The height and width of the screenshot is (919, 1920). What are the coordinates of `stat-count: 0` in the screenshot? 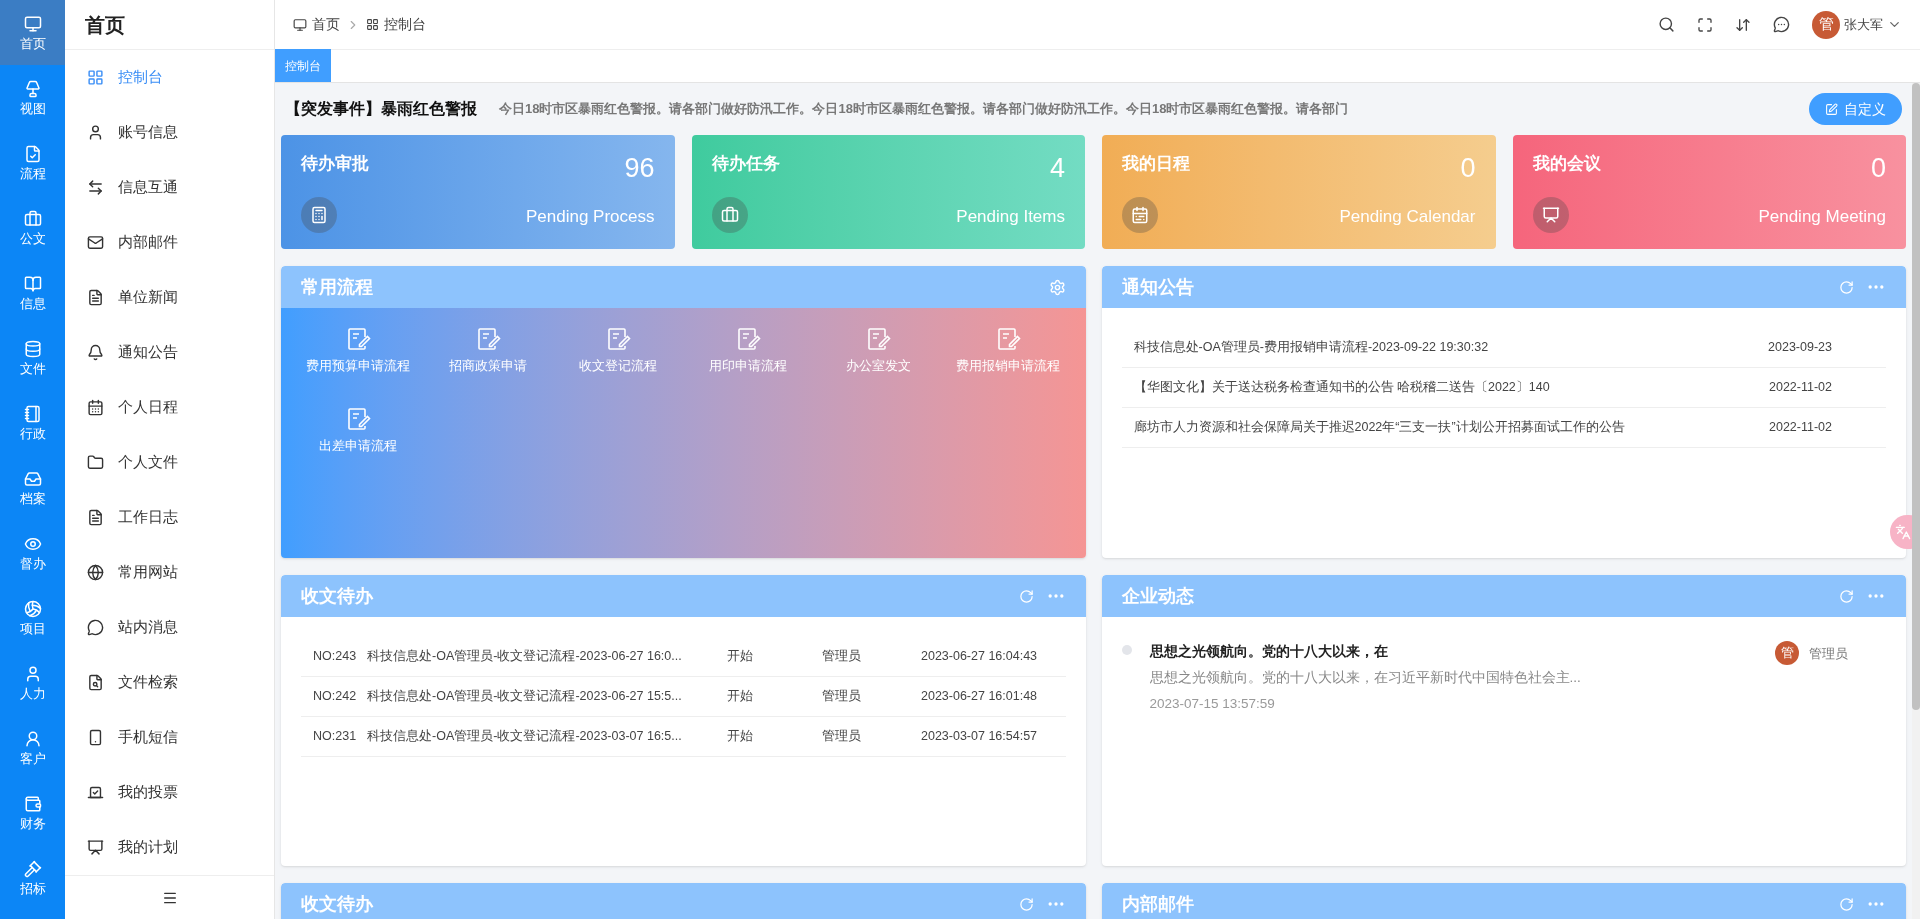 It's located at (1468, 168).